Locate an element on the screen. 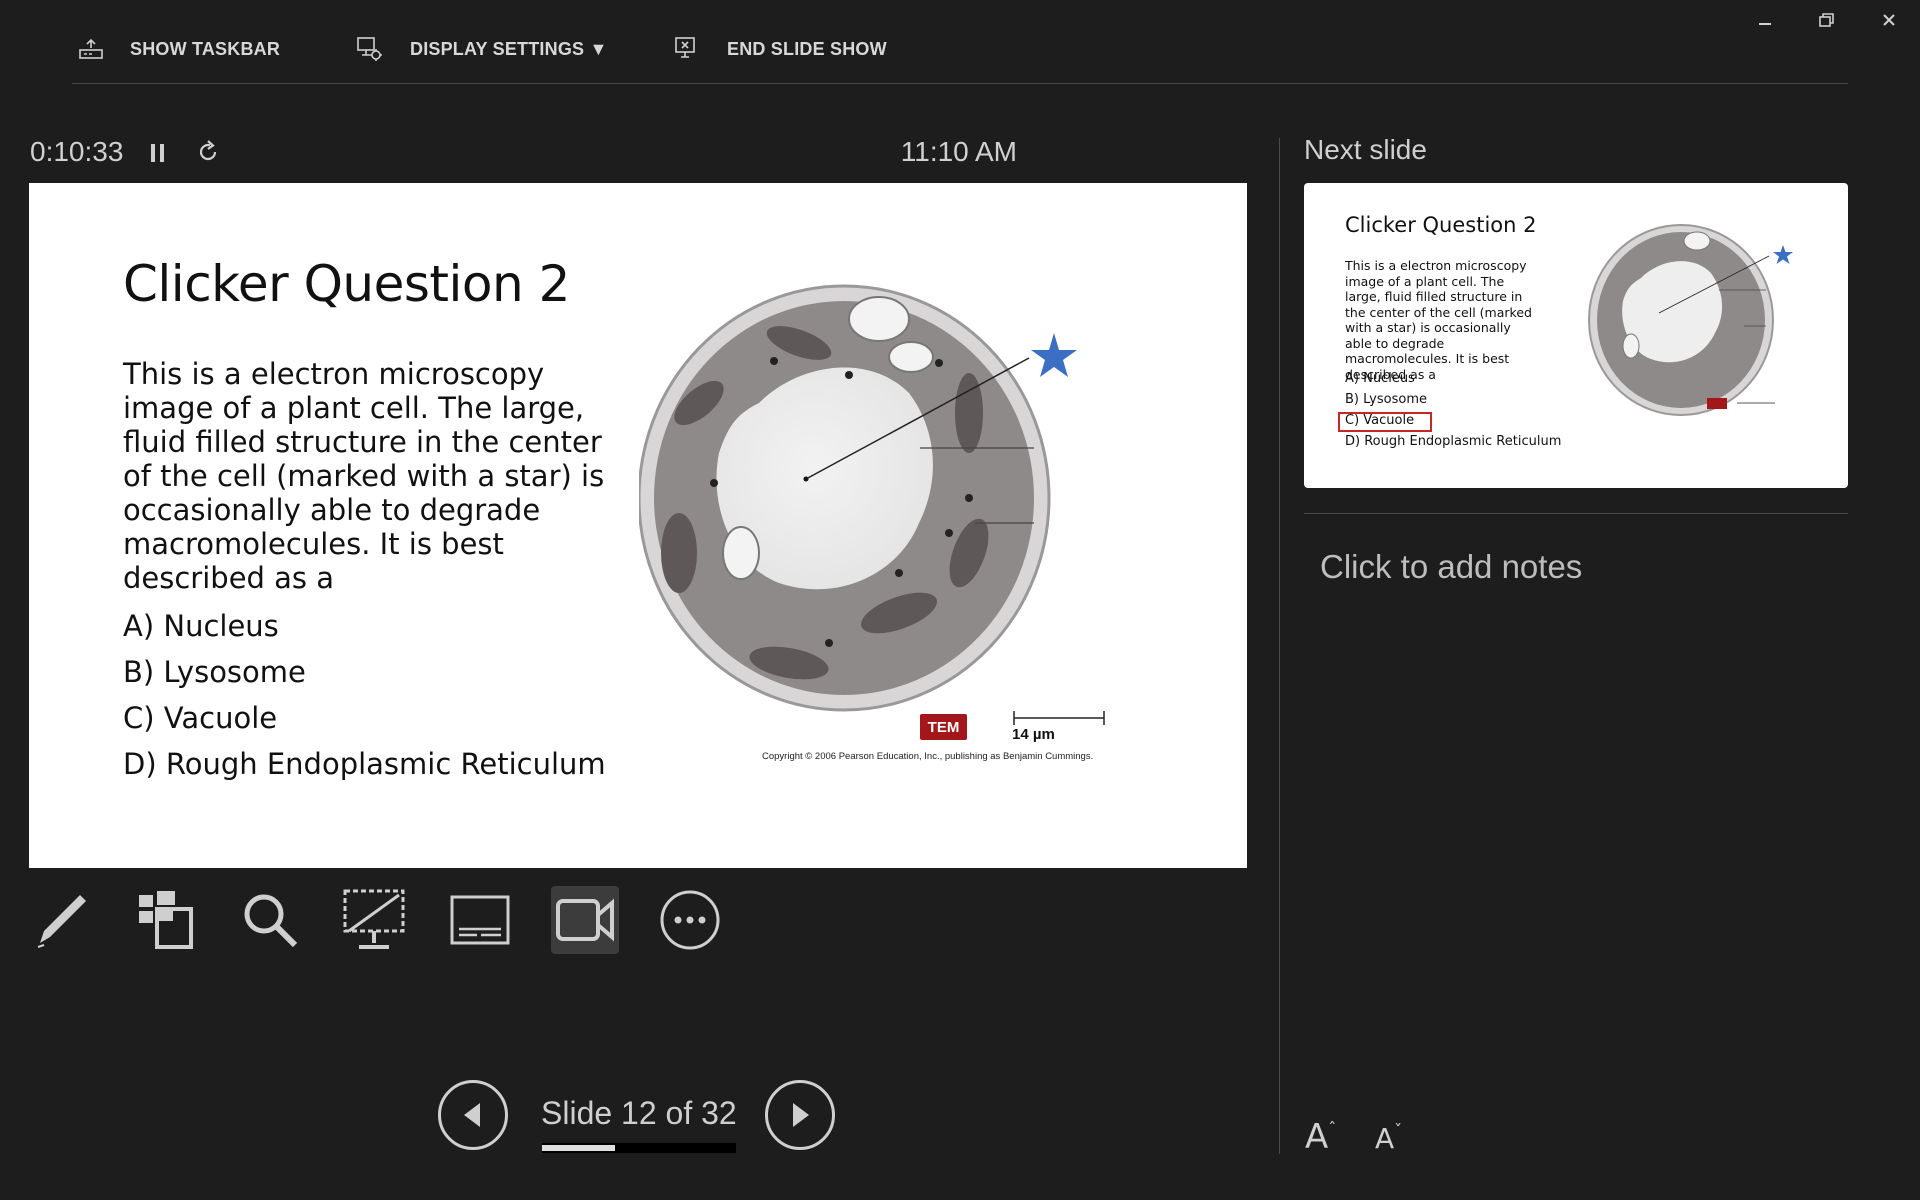  restart-timer-button is located at coordinates (208, 152).